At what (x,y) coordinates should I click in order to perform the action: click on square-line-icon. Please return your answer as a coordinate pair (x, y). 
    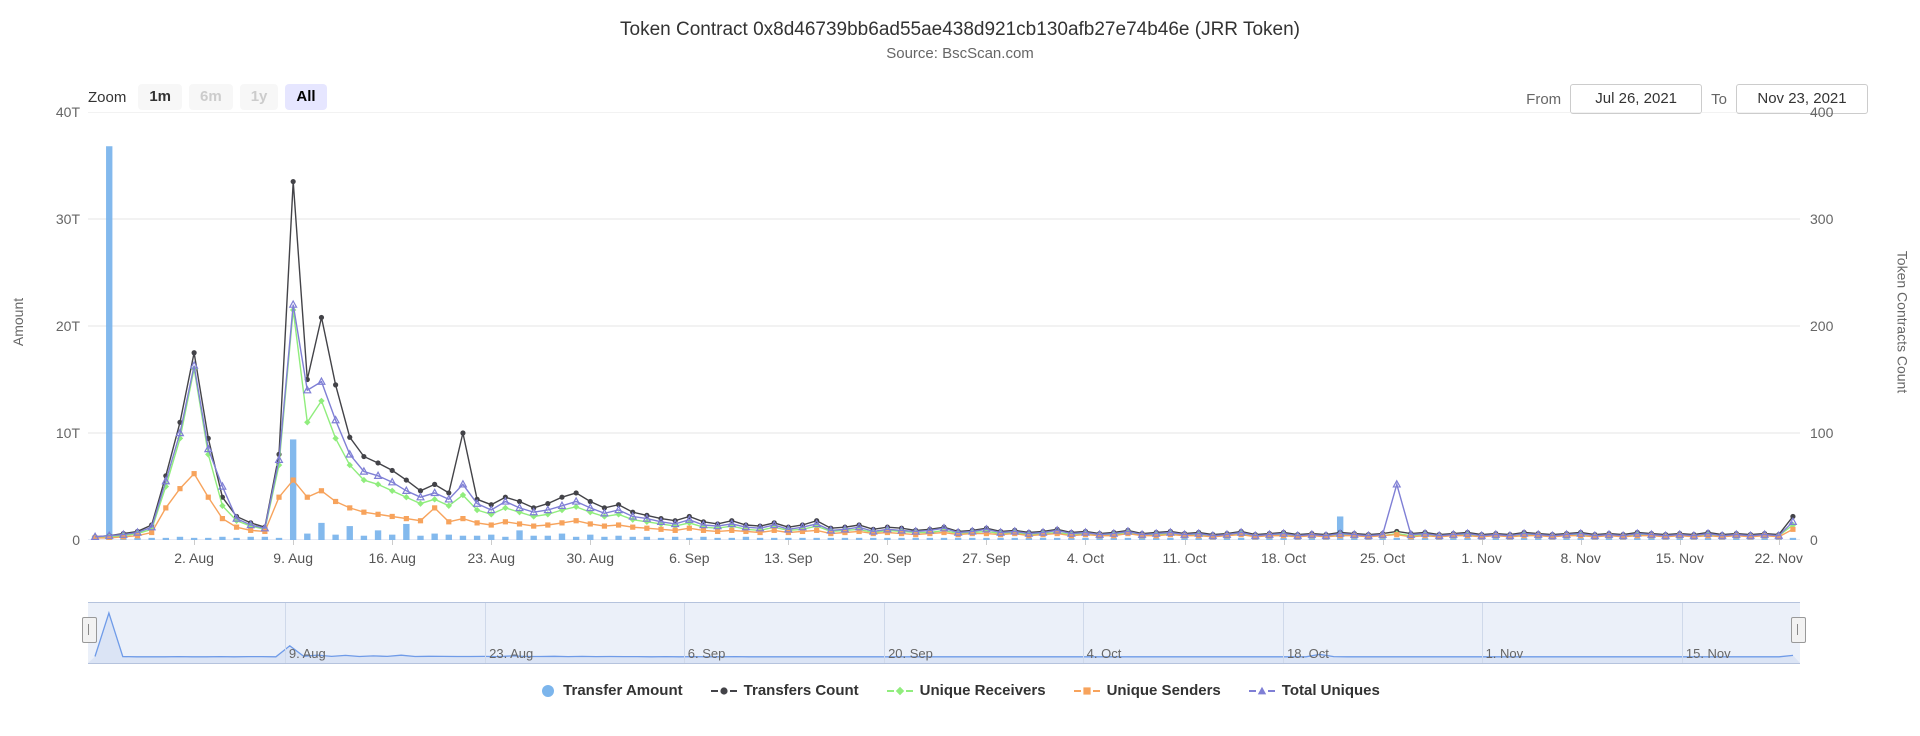
    Looking at the image, I should click on (1086, 691).